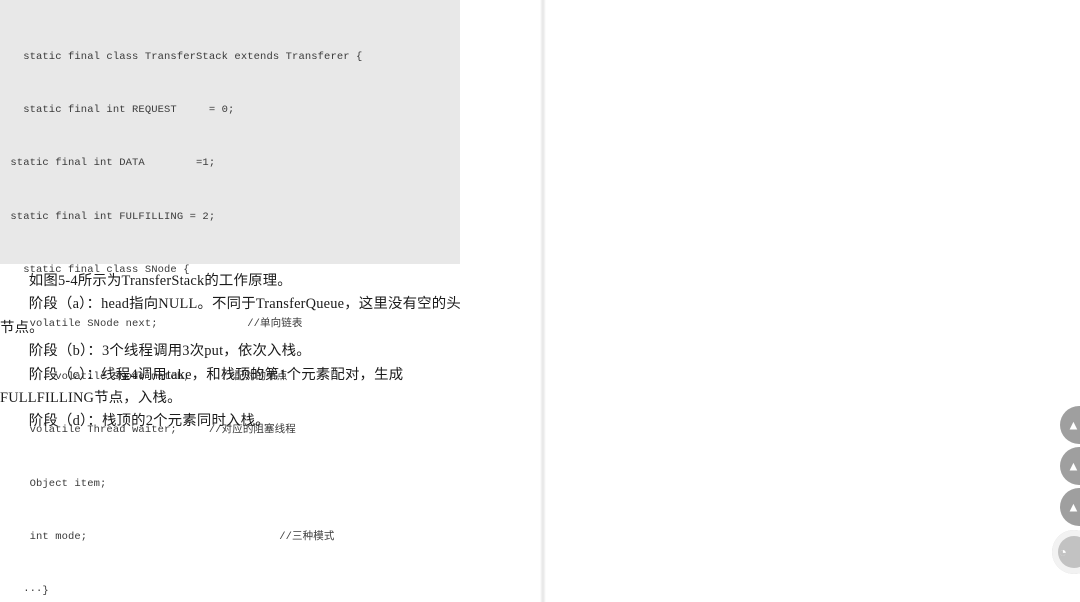  What do you see at coordinates (1060, 301) in the screenshot?
I see `edge-control-stack: ▲ ▲ ▲ ◔` at bounding box center [1060, 301].